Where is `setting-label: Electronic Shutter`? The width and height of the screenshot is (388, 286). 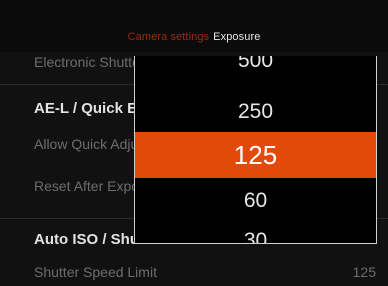
setting-label: Electronic Shutter is located at coordinates (89, 62).